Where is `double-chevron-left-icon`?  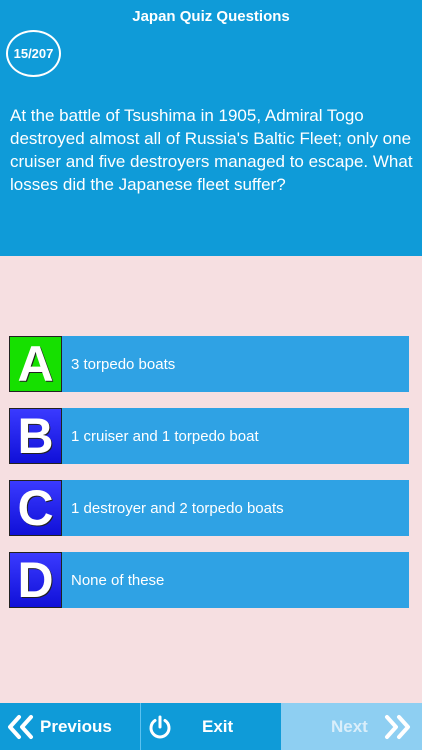 double-chevron-left-icon is located at coordinates (20, 726).